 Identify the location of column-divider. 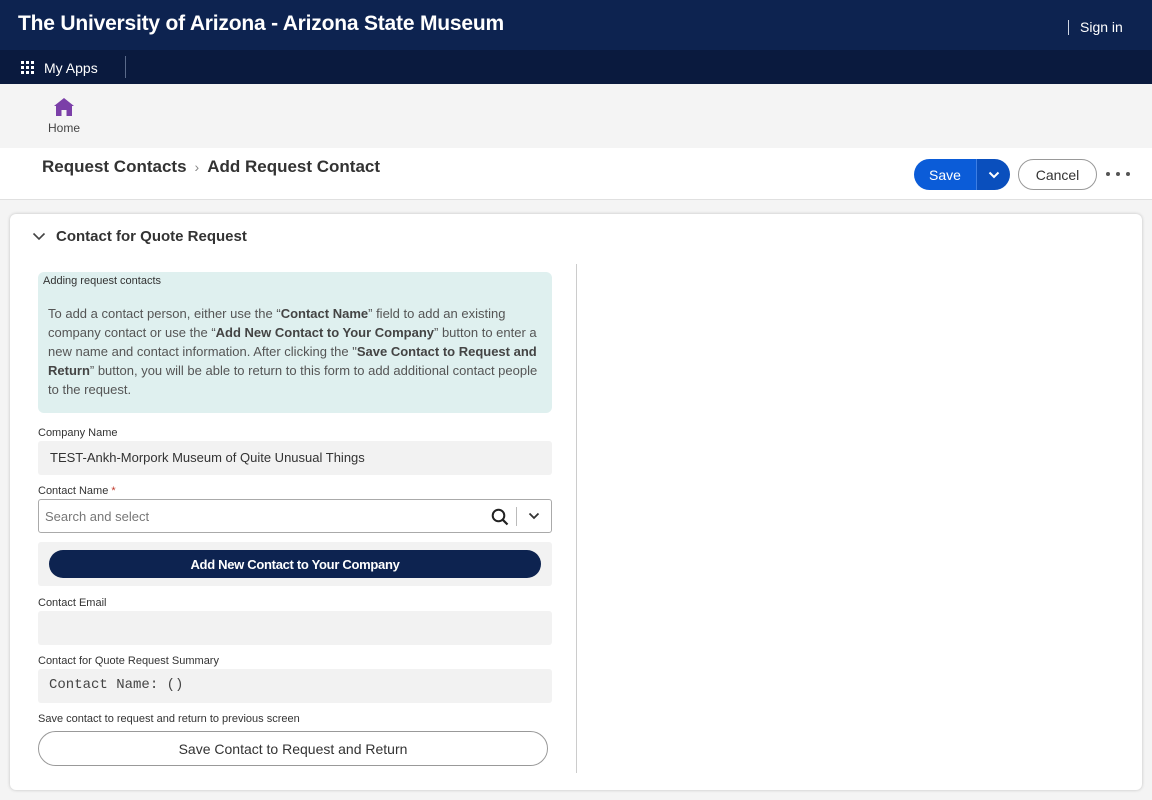
(576, 518).